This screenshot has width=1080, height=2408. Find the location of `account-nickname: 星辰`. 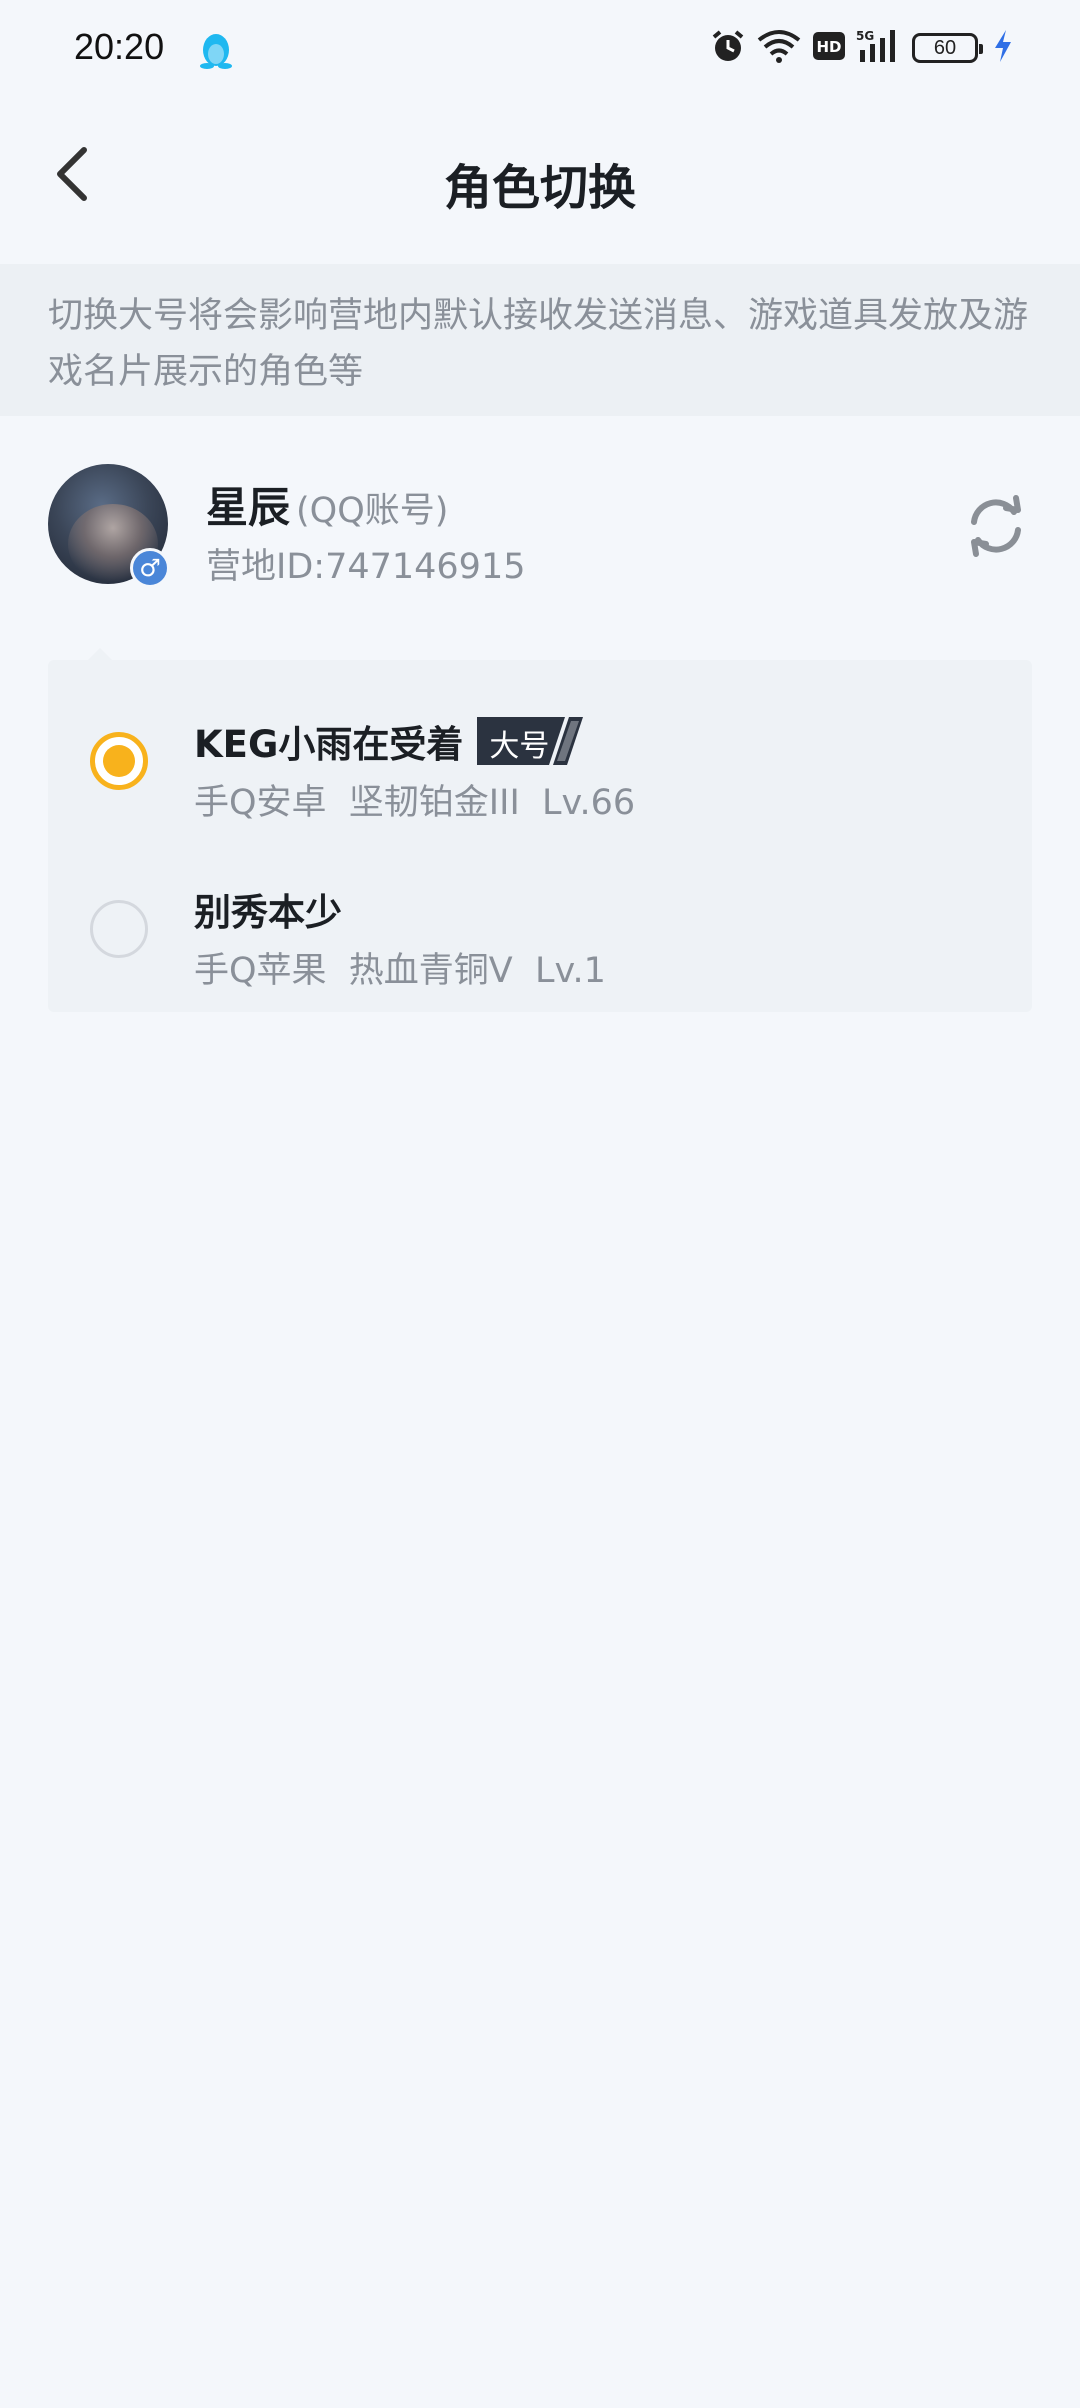

account-nickname: 星辰 is located at coordinates (248, 507).